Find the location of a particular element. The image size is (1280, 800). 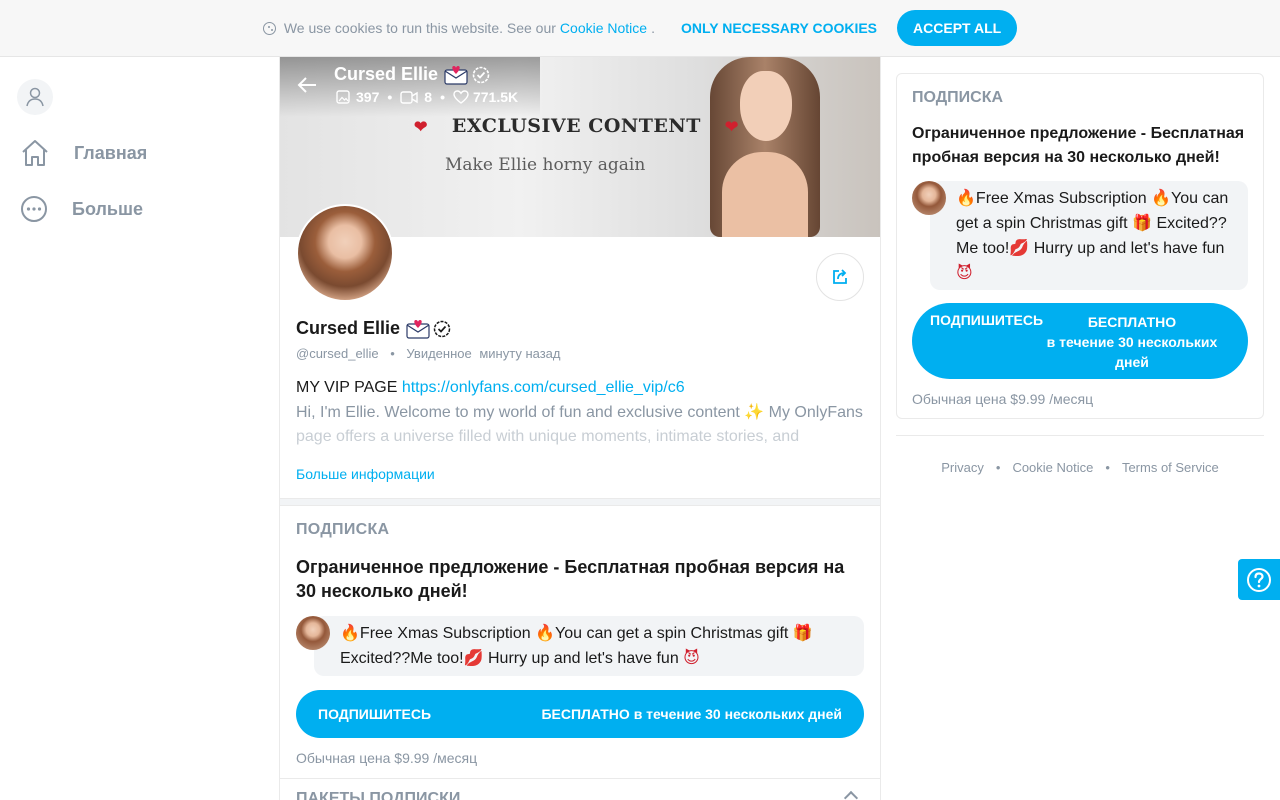

bio-prefix: MY VIP PAGE is located at coordinates (347, 387).